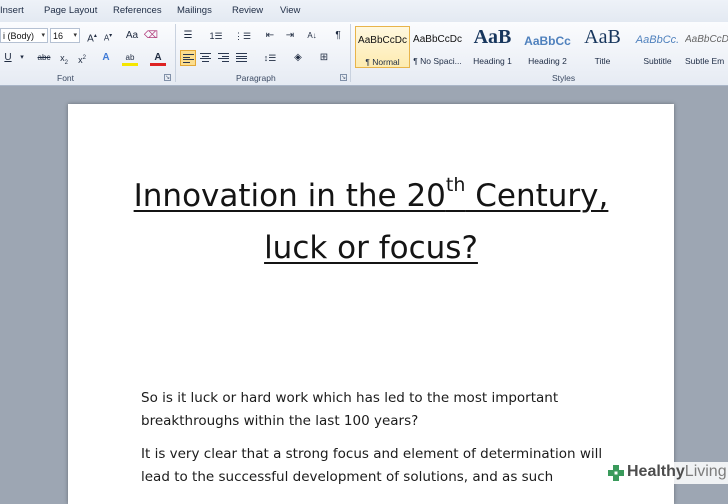 This screenshot has height=504, width=728. Describe the element at coordinates (547, 61) in the screenshot. I see `style-label: Heading 2` at that location.